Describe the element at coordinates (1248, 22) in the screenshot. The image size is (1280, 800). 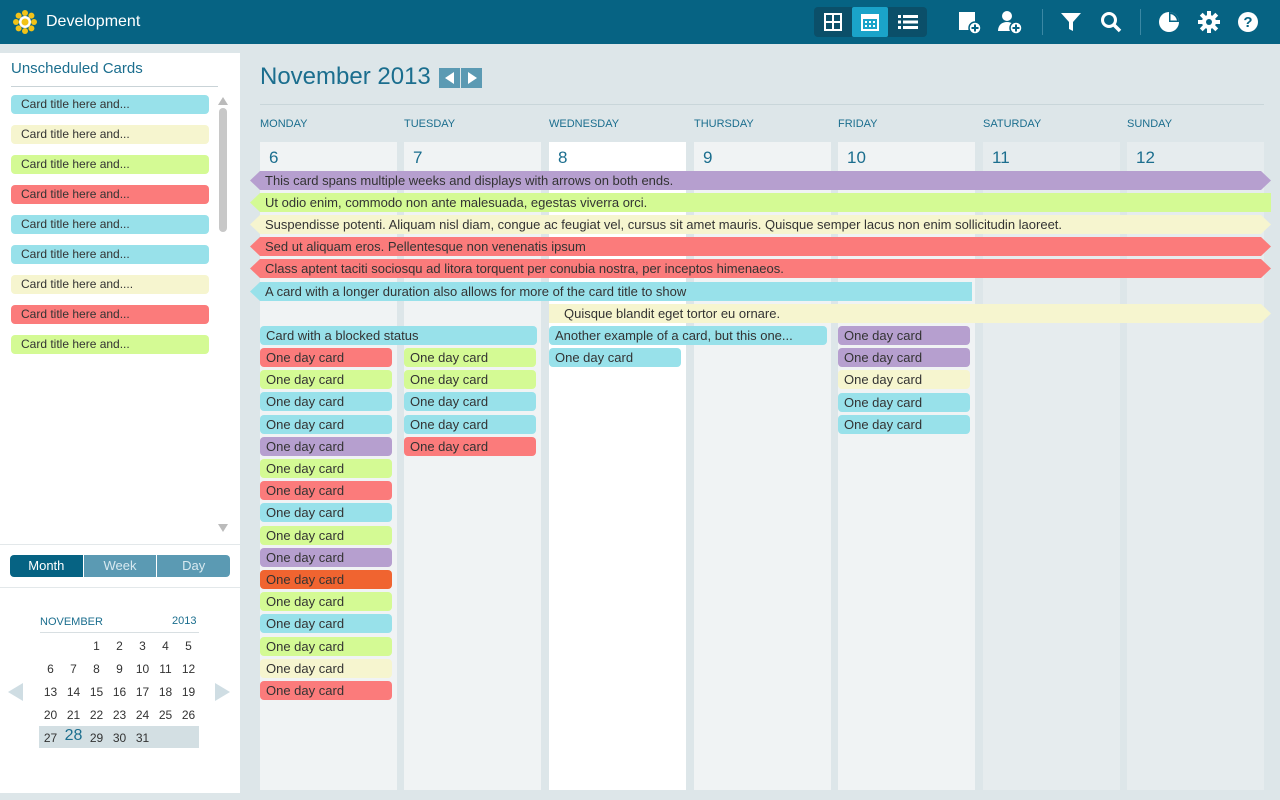
I see `help-icon: ?` at that location.